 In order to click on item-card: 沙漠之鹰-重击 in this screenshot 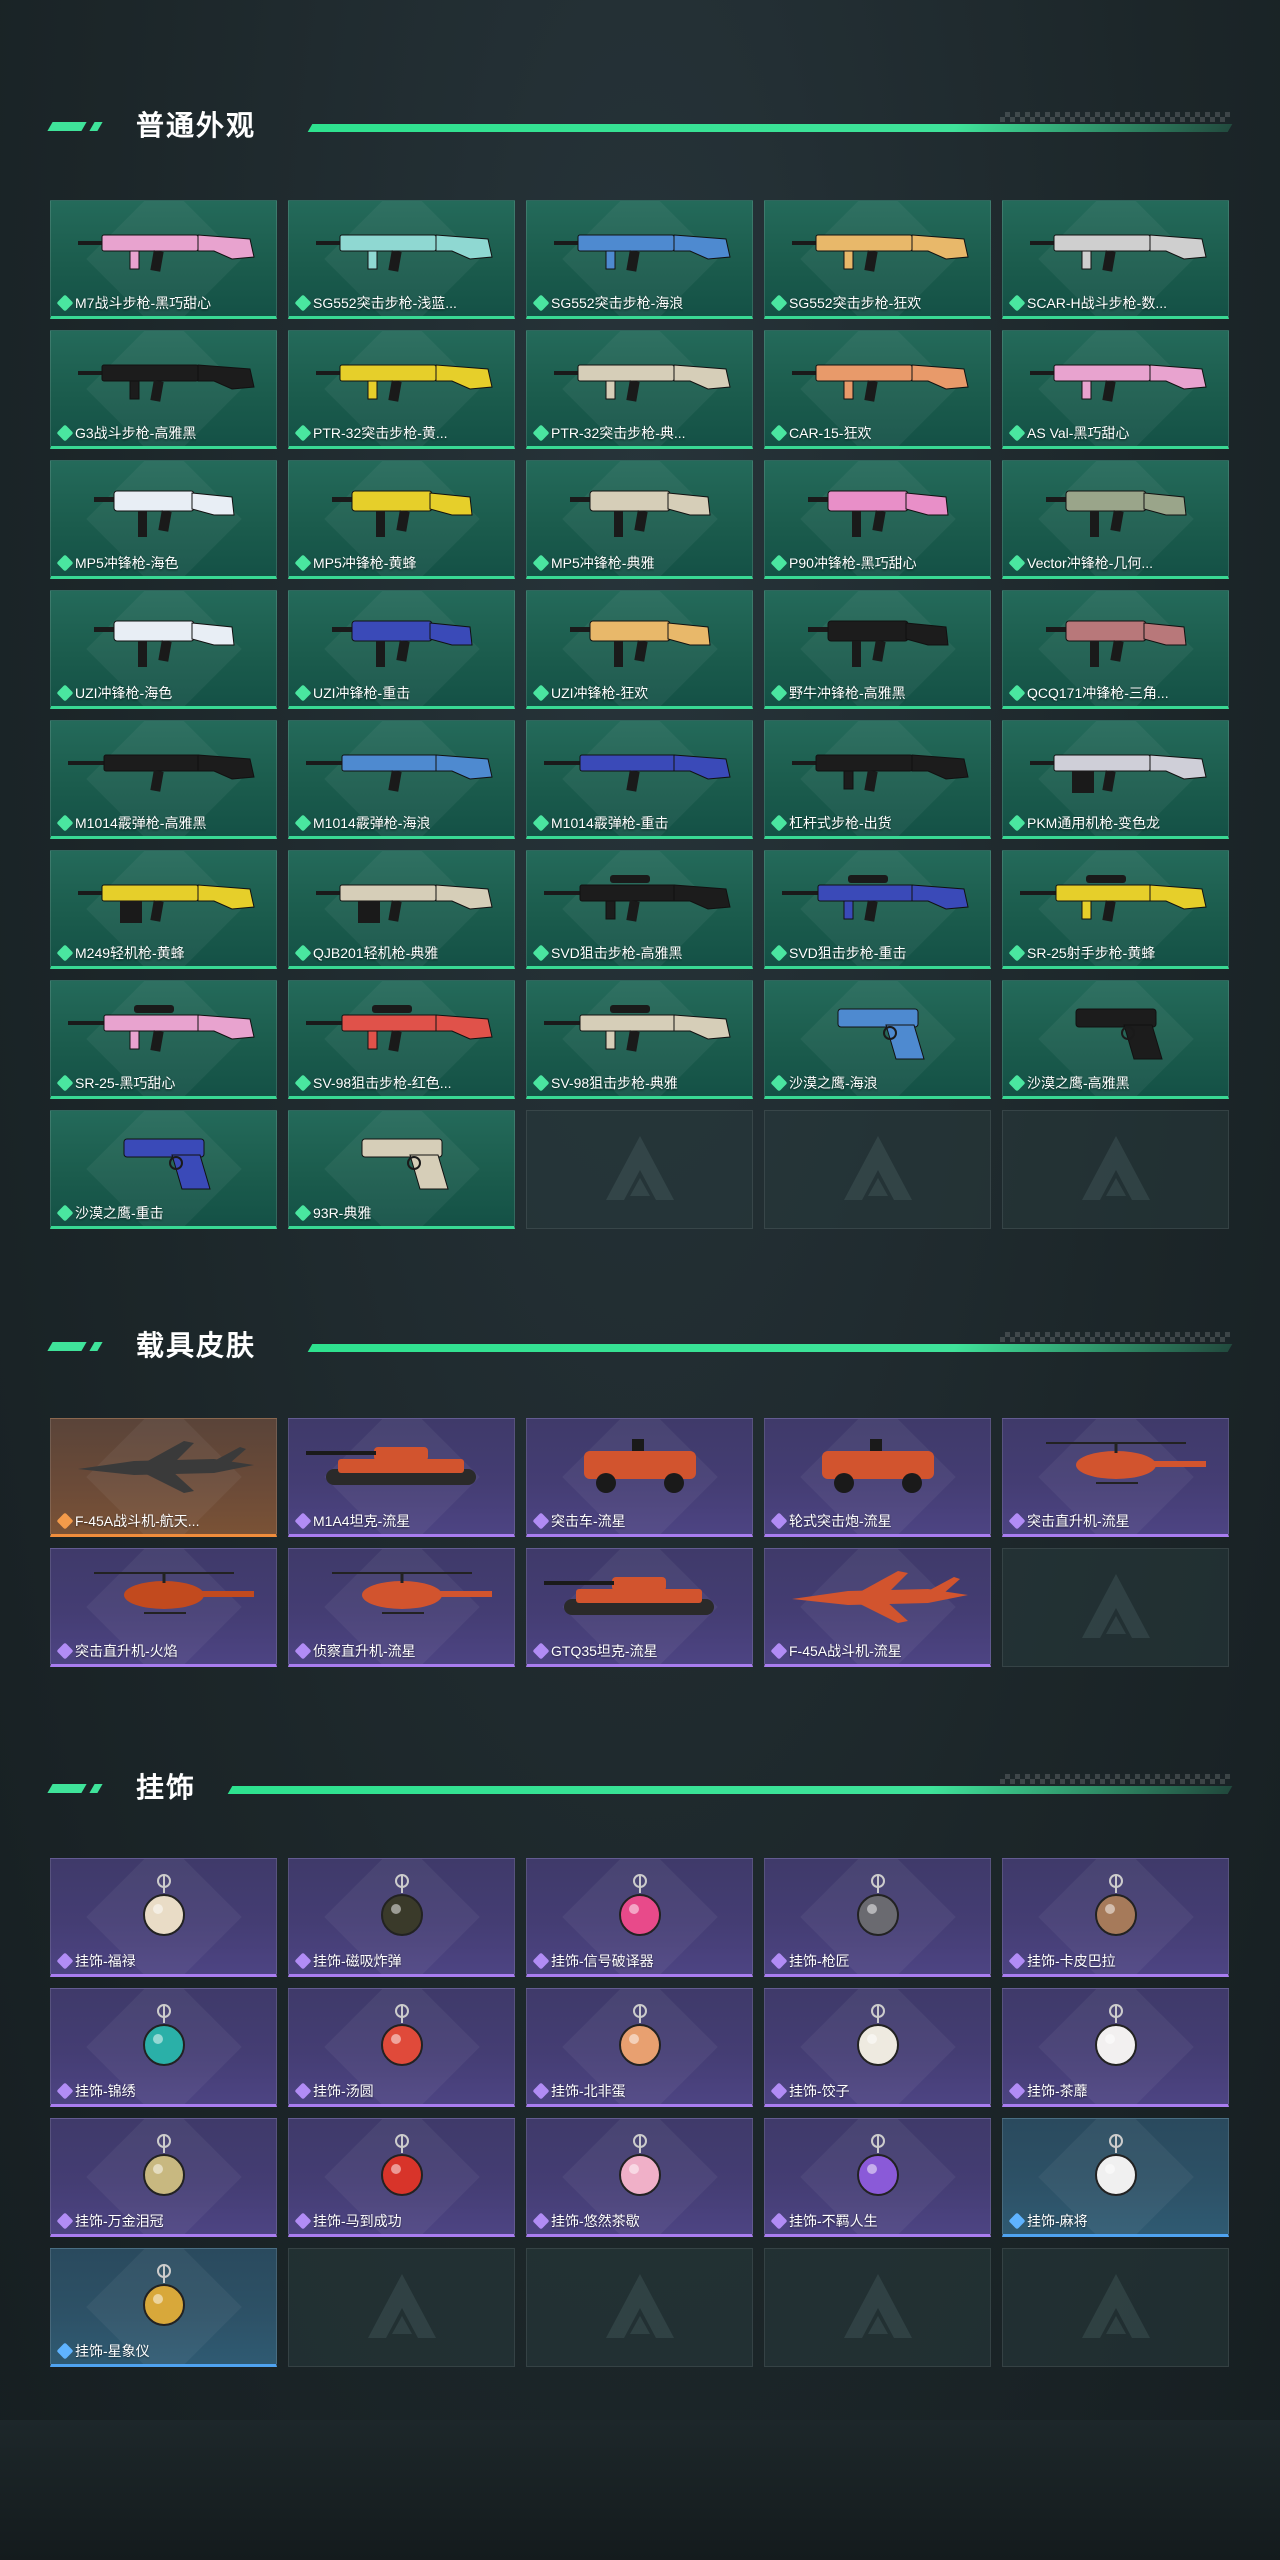, I will do `click(163, 1169)`.